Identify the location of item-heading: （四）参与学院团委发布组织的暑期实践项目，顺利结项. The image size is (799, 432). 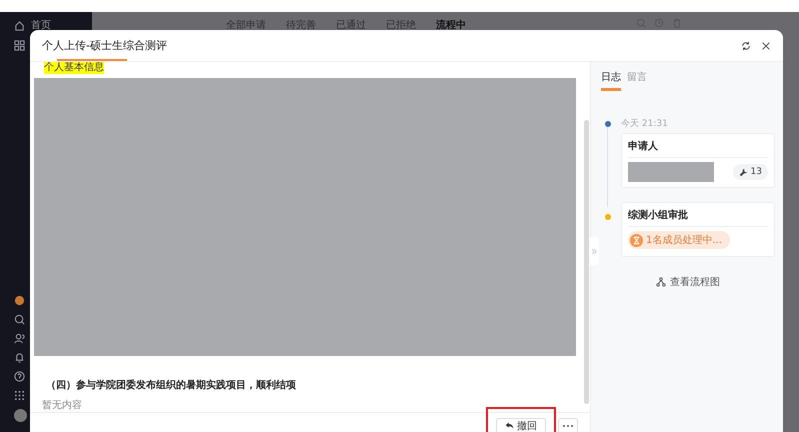
(171, 385).